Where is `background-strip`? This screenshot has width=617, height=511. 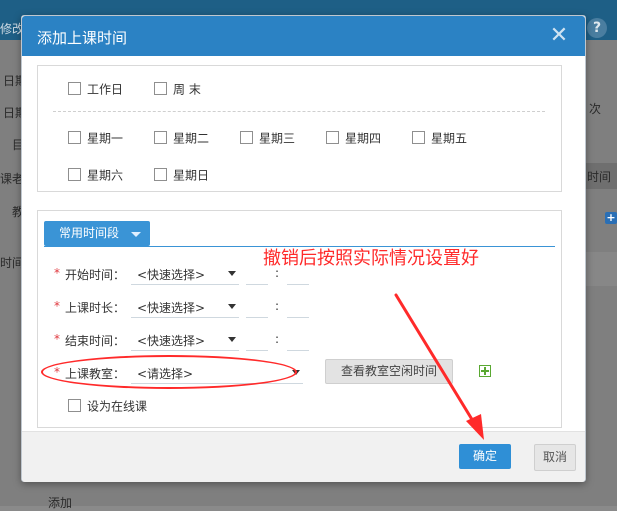
background-strip is located at coordinates (600, 269).